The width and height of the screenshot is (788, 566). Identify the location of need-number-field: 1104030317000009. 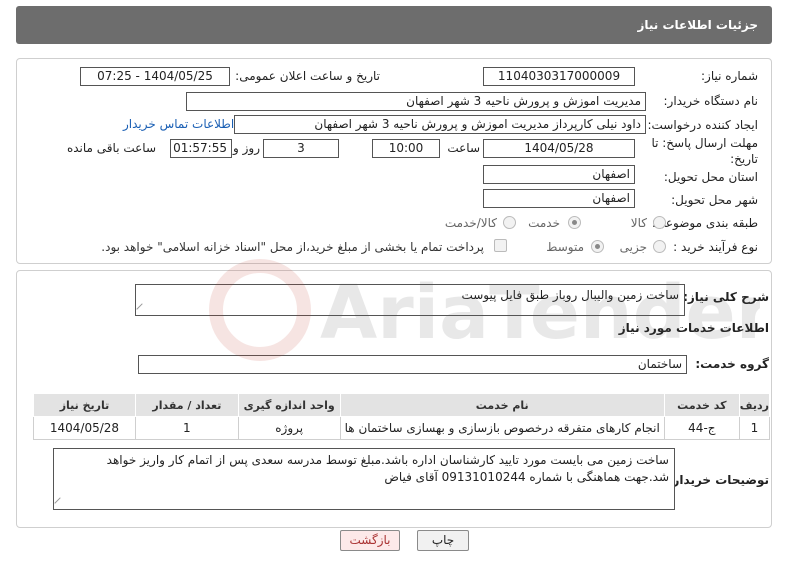
(559, 76).